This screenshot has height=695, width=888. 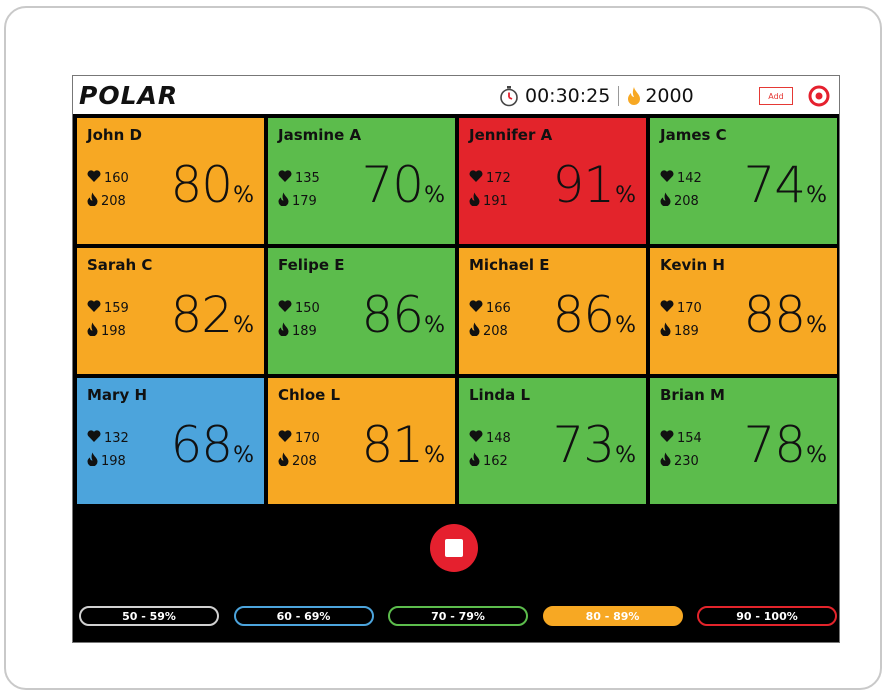 I want to click on participant-tile: Linda L 148 162 73%, so click(x=552, y=441).